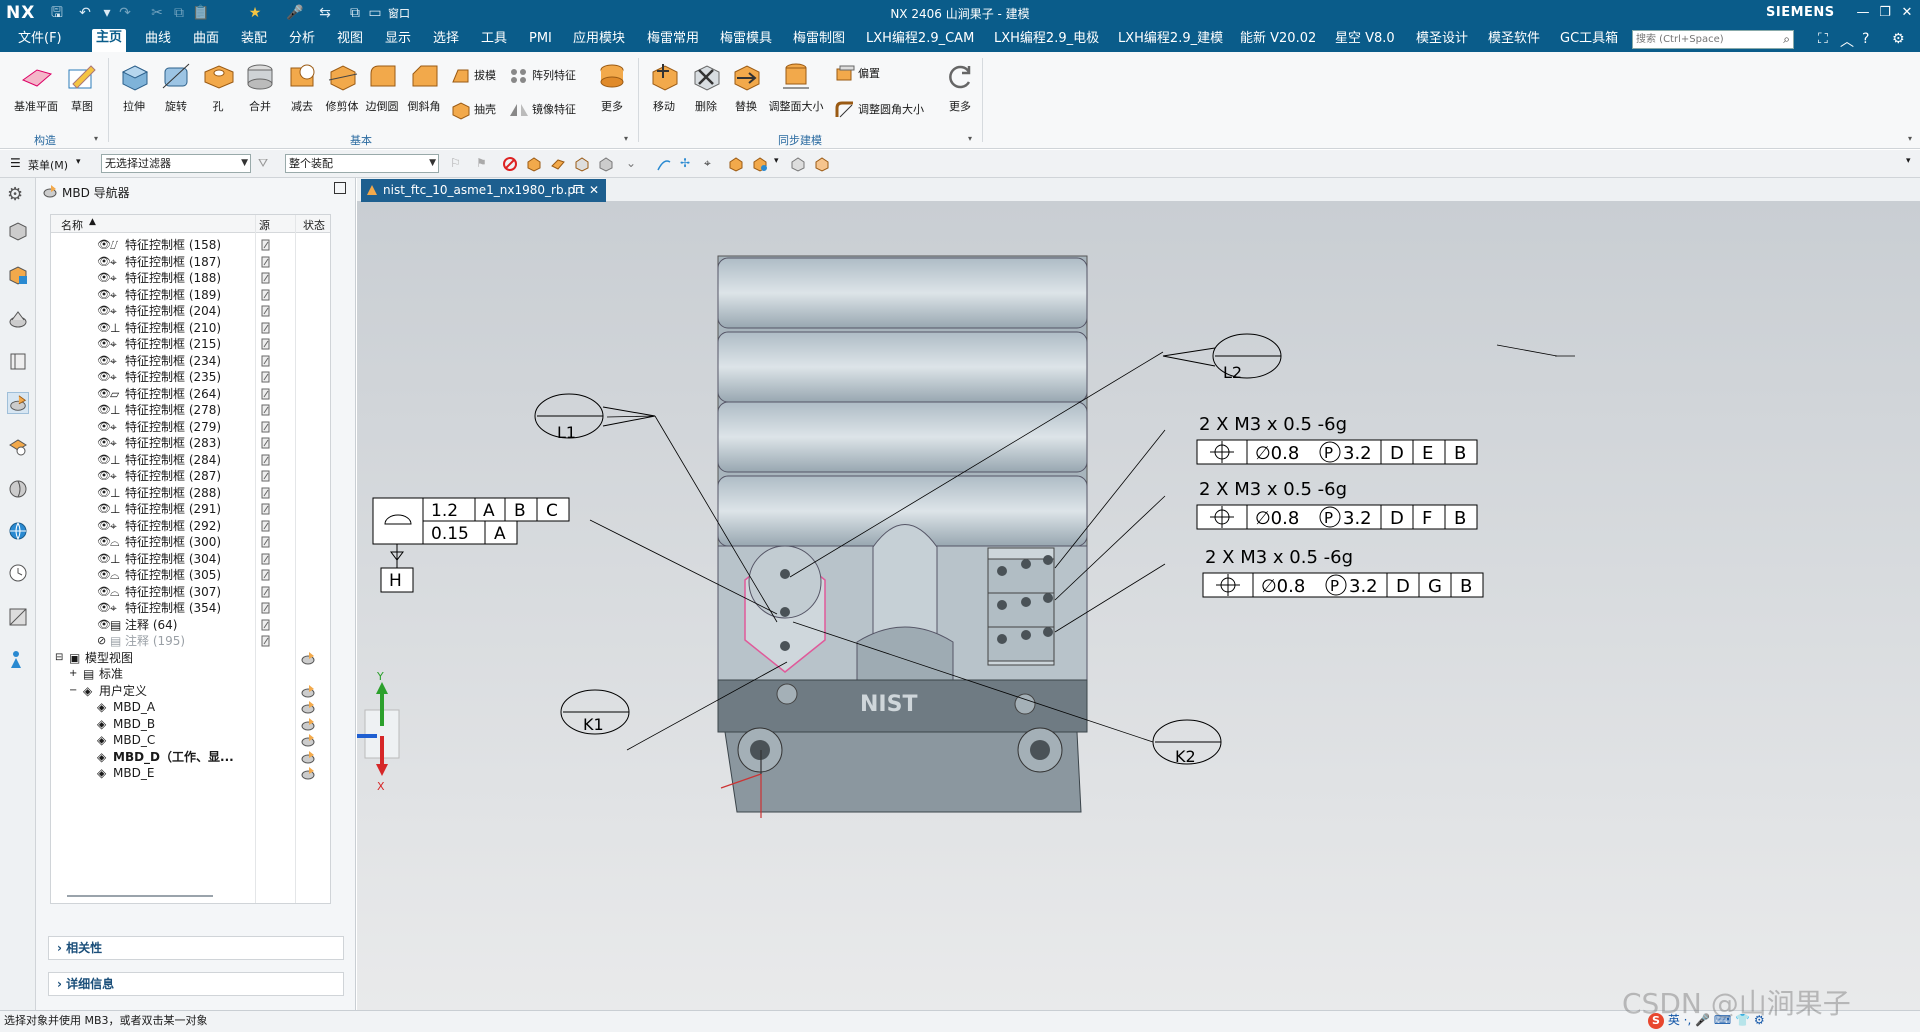  What do you see at coordinates (542, 110) in the screenshot?
I see `mirror-feature-button: 镜像特征` at bounding box center [542, 110].